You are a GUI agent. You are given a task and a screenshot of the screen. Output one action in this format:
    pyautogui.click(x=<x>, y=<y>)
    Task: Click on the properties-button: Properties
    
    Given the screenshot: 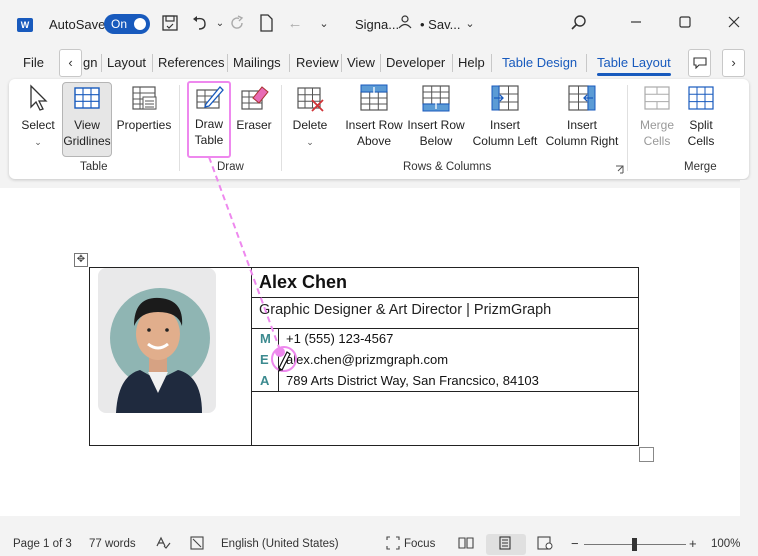 What is the action you would take?
    pyautogui.click(x=144, y=113)
    